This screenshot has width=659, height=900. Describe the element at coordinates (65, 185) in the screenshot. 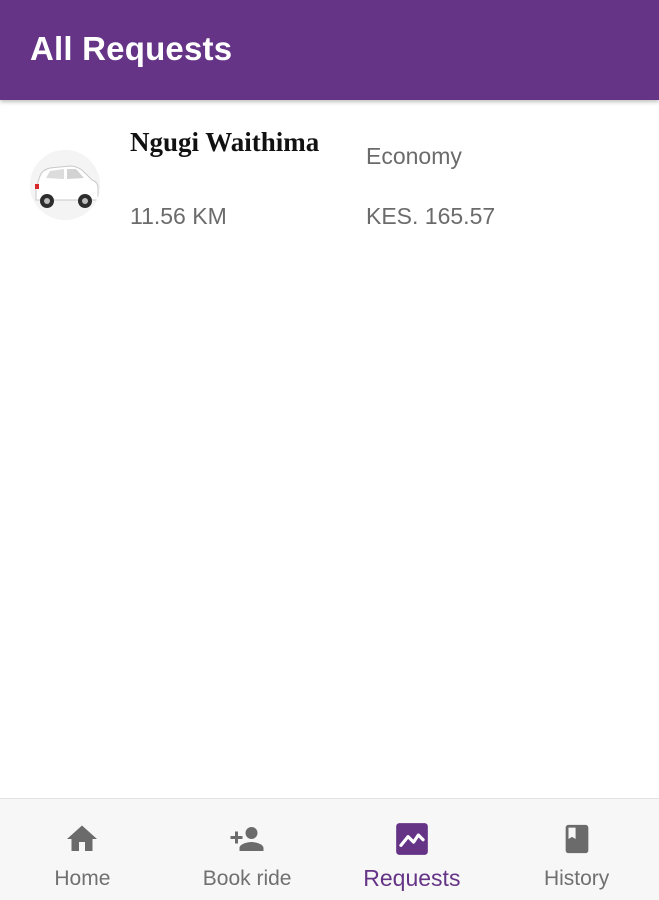

I see `car-icon` at that location.